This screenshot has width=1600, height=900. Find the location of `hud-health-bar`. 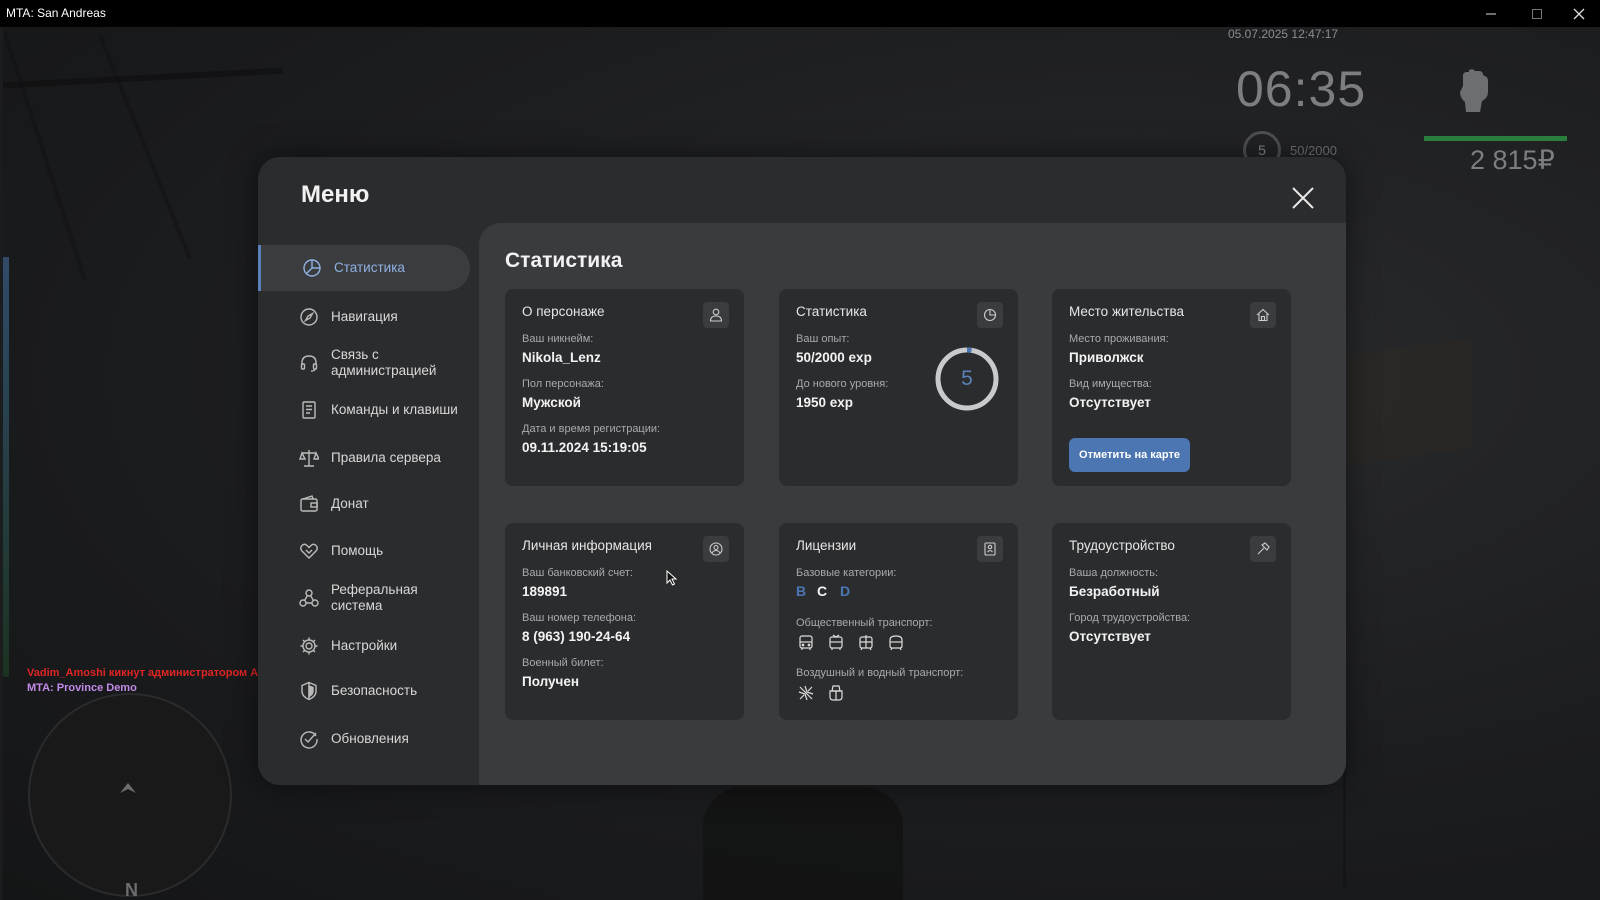

hud-health-bar is located at coordinates (1495, 138).